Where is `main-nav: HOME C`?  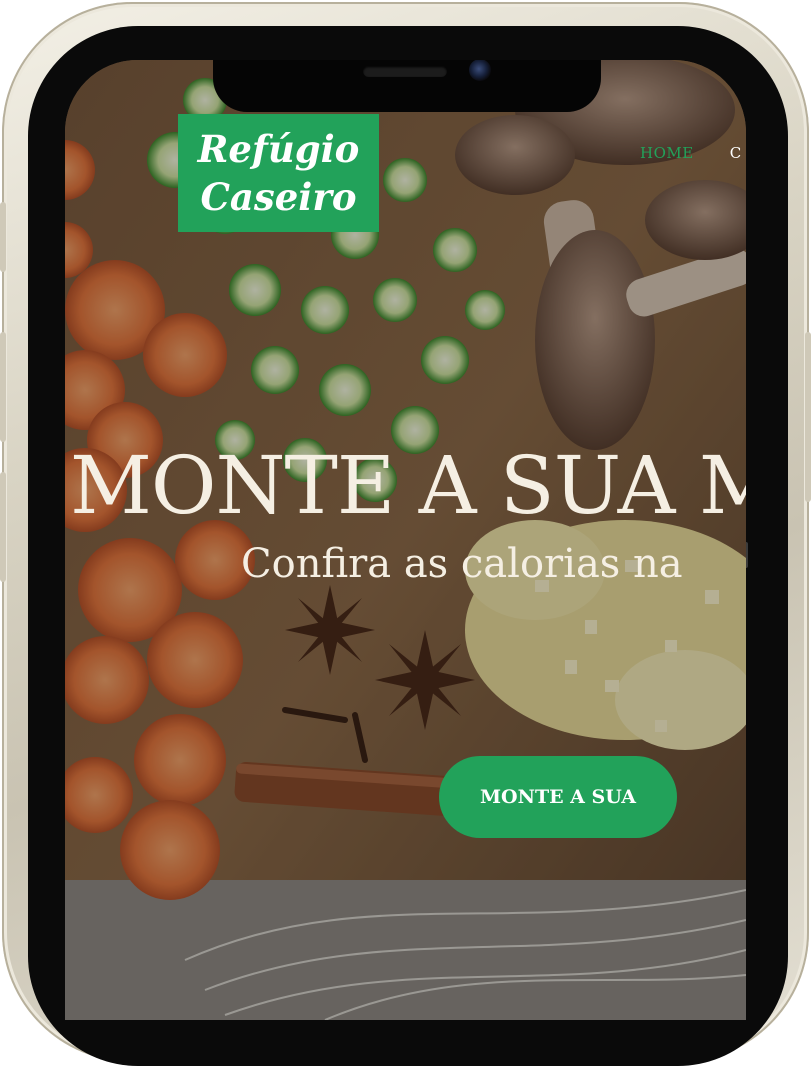 main-nav: HOME C is located at coordinates (691, 153).